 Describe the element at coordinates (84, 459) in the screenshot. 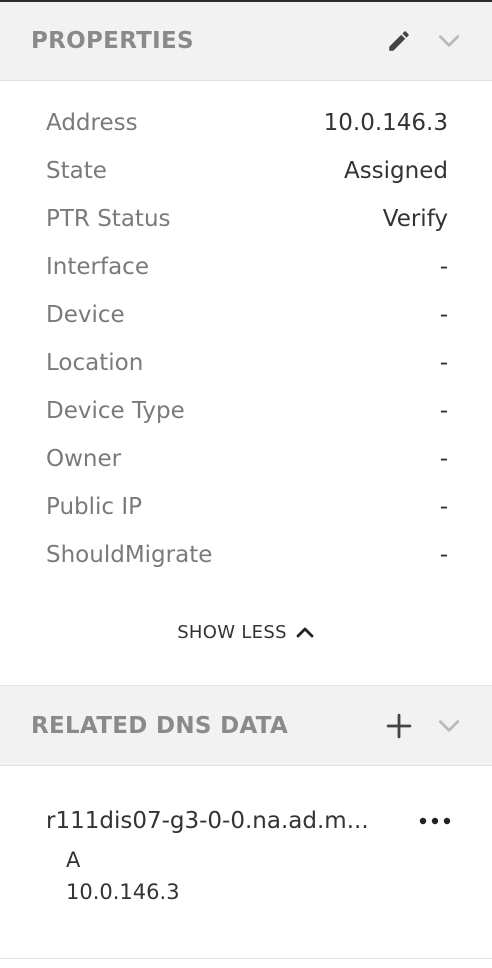

I see `property-label: Owner` at that location.